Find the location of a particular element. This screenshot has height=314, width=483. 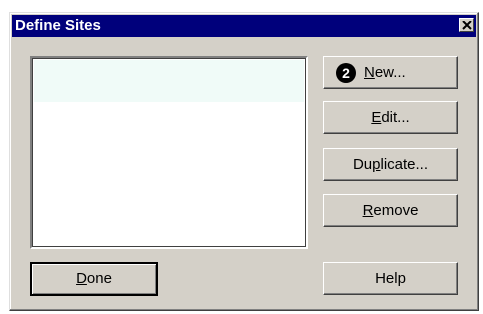

title-bar: Define Sites is located at coordinates (244, 26).